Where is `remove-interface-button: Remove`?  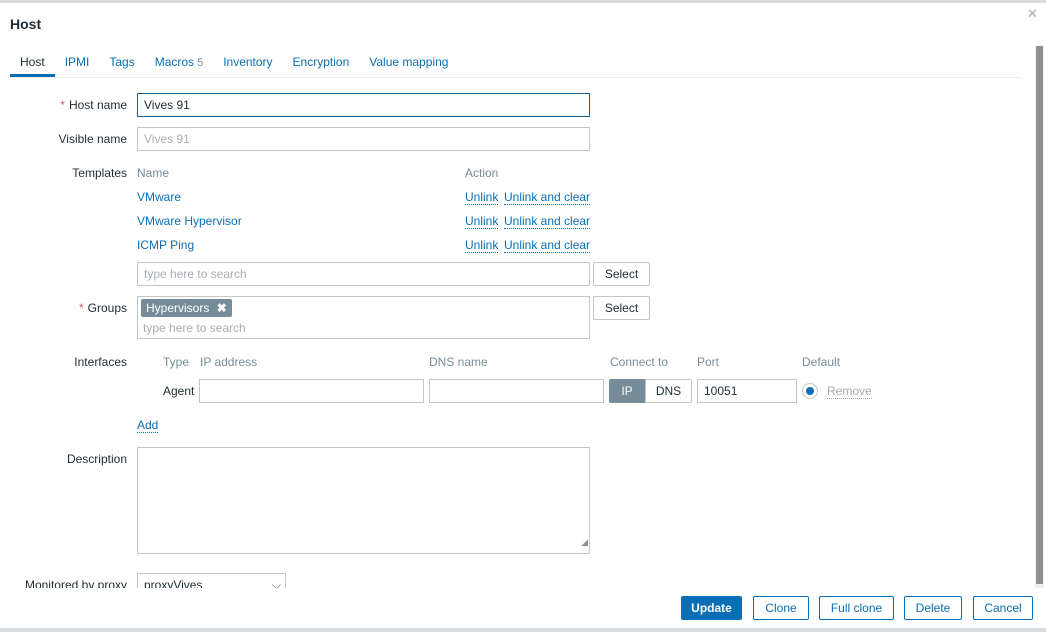
remove-interface-button: Remove is located at coordinates (849, 391).